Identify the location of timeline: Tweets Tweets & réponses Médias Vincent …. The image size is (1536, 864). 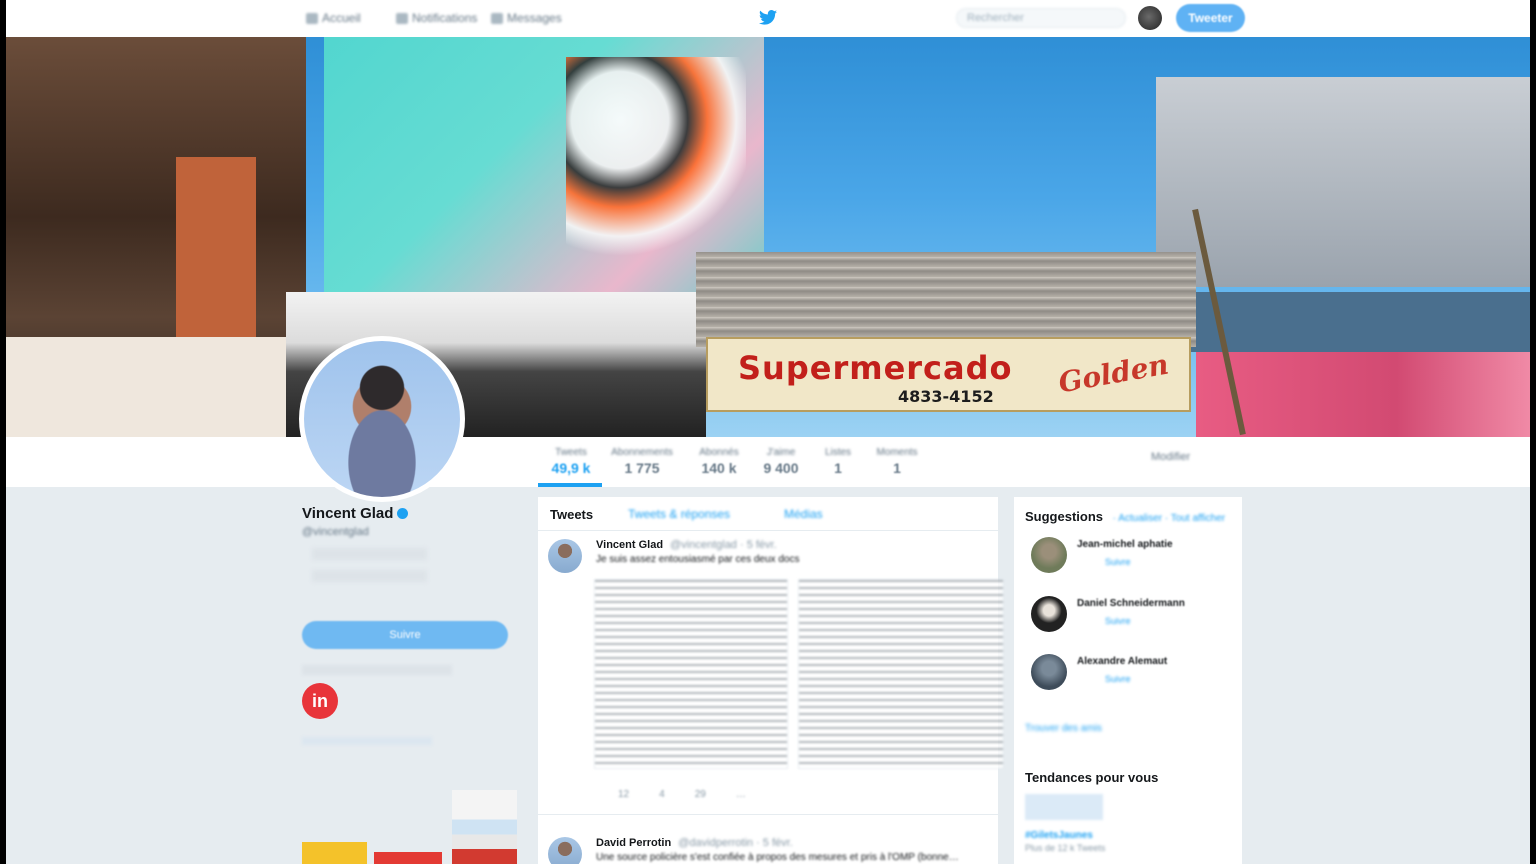
(771, 680).